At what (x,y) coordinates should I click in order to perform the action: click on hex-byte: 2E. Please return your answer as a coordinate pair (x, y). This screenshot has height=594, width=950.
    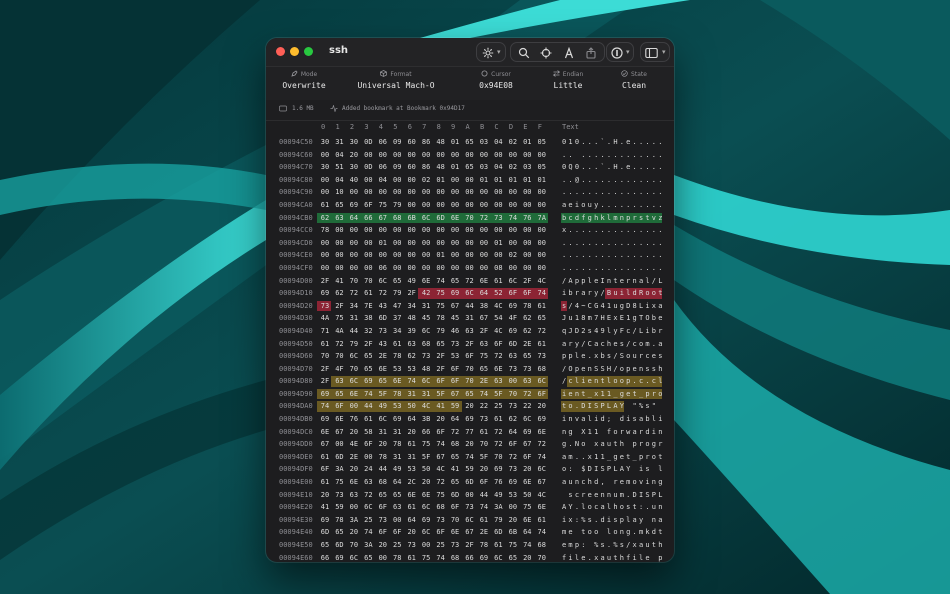
    Looking at the image, I should click on (527, 344).